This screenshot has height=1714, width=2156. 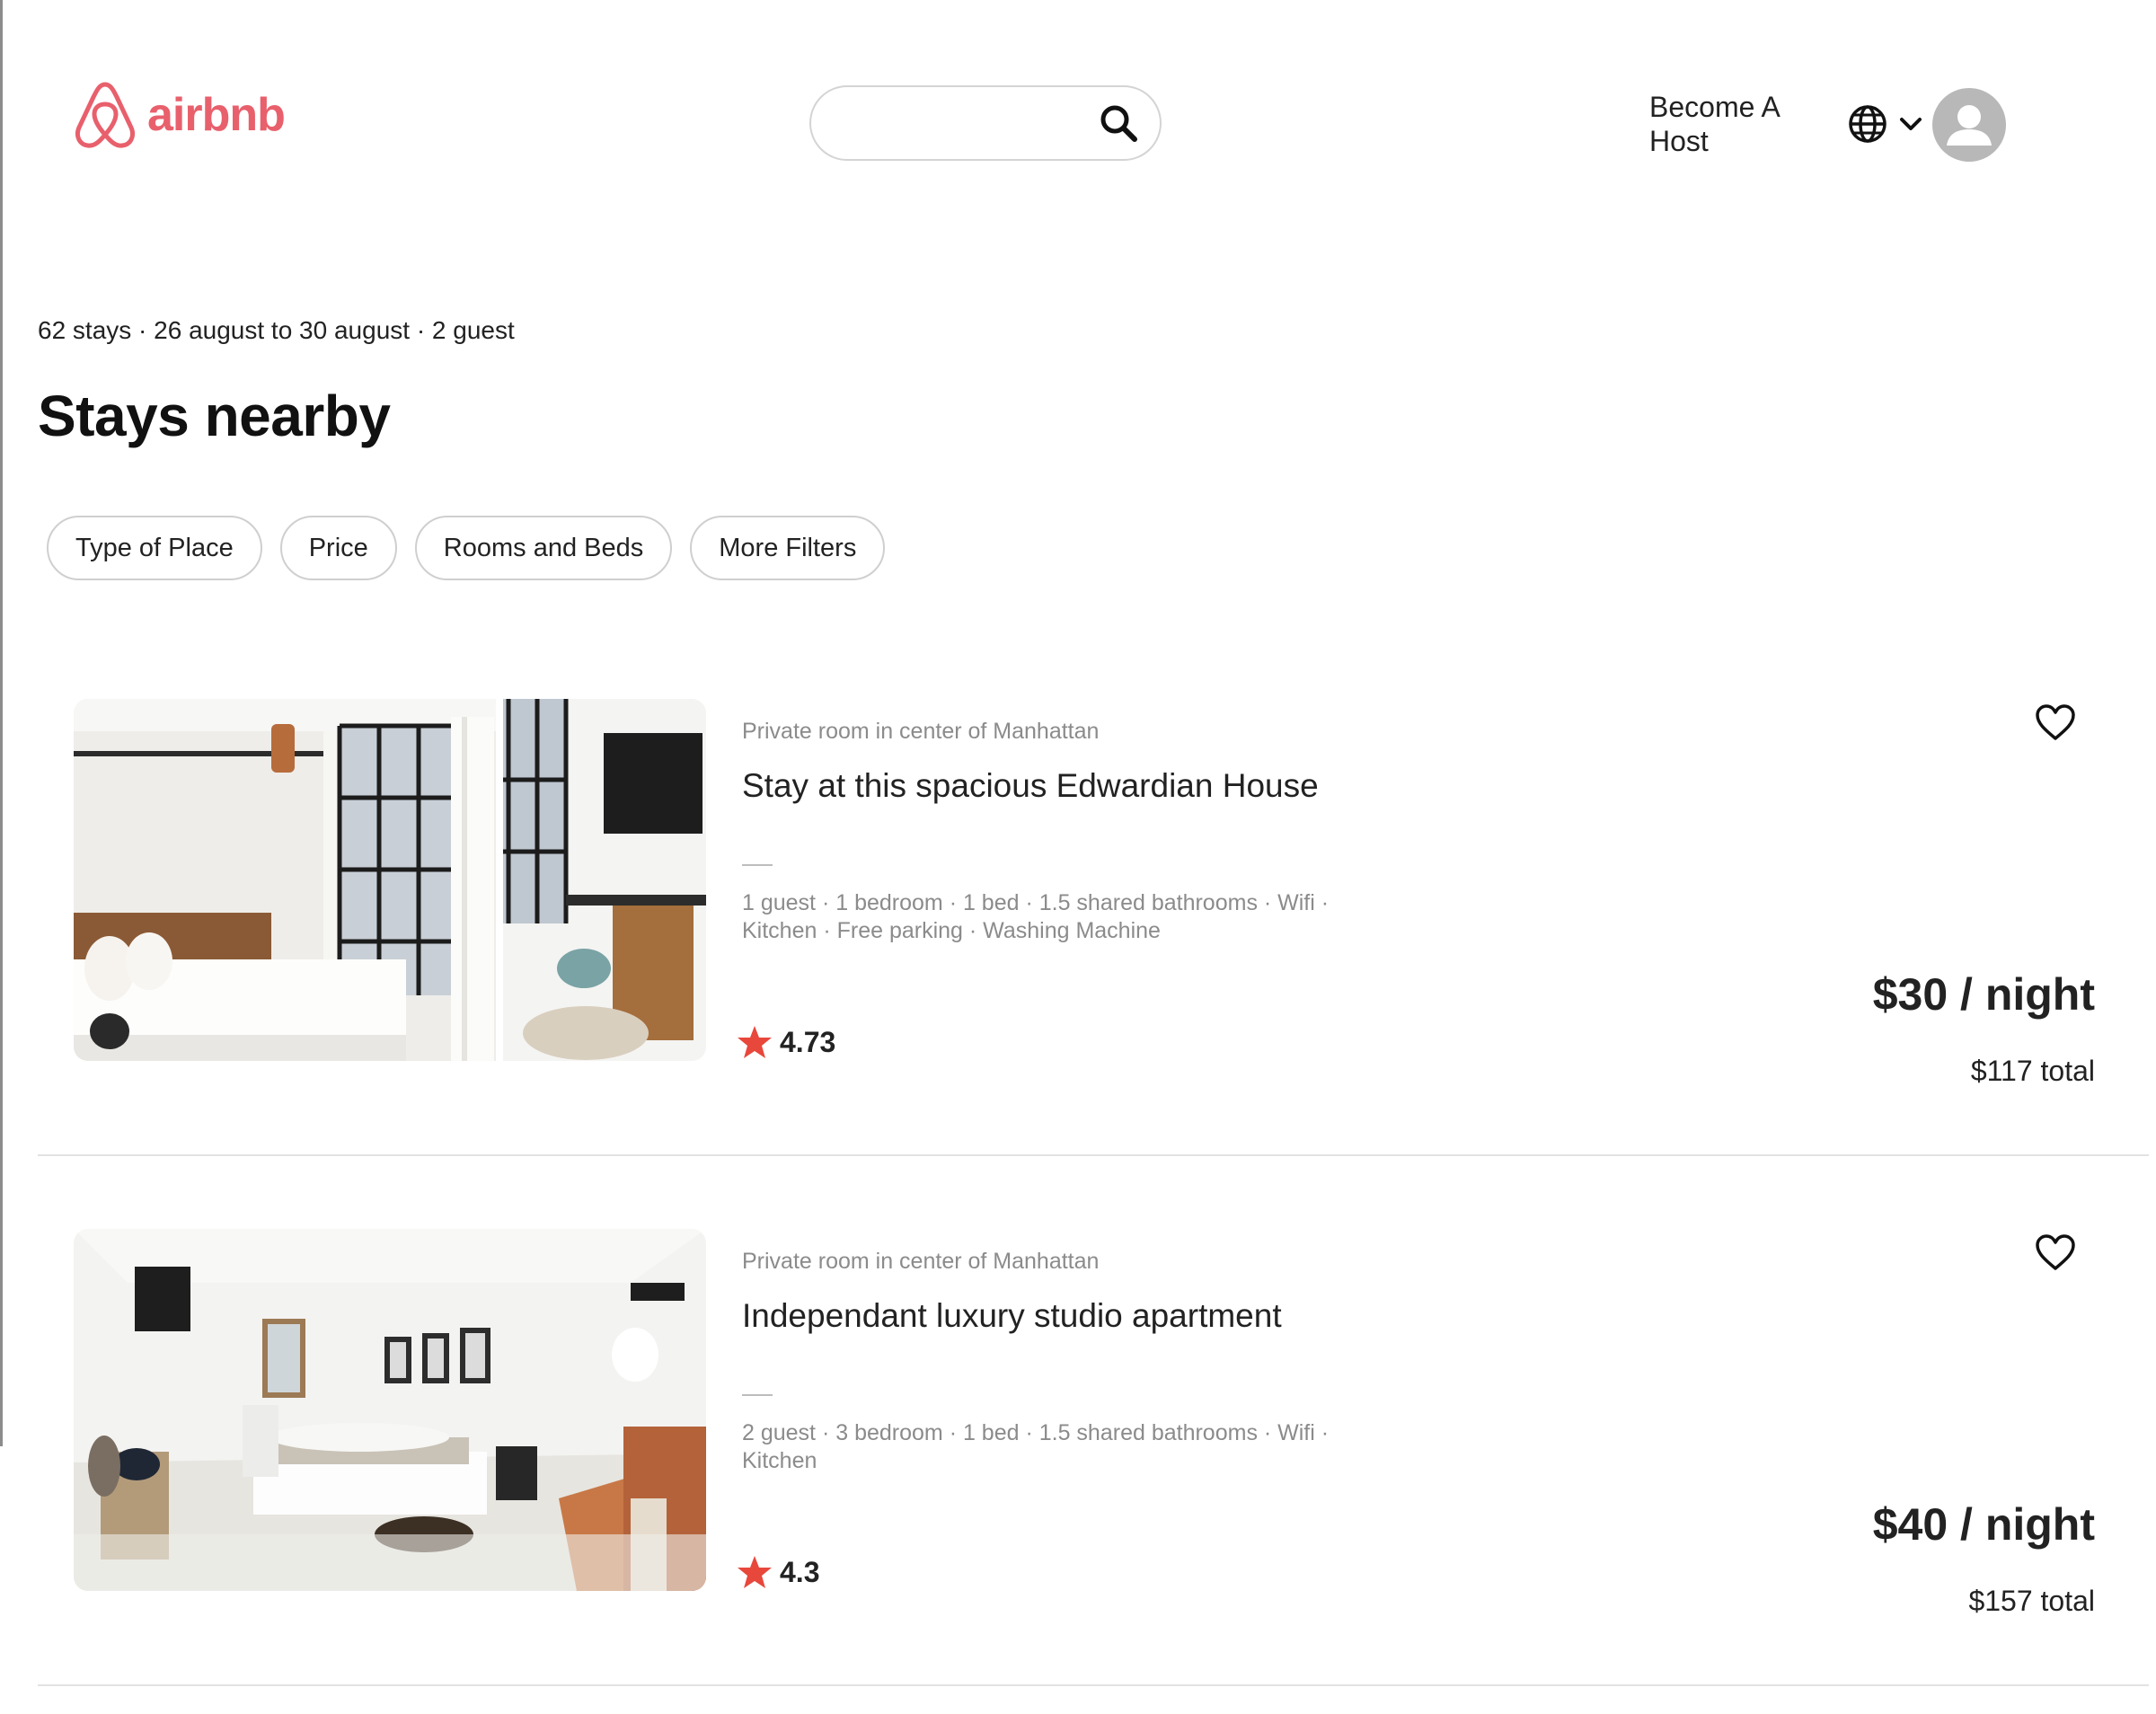 I want to click on brand-name: airbnb, so click(x=216, y=115).